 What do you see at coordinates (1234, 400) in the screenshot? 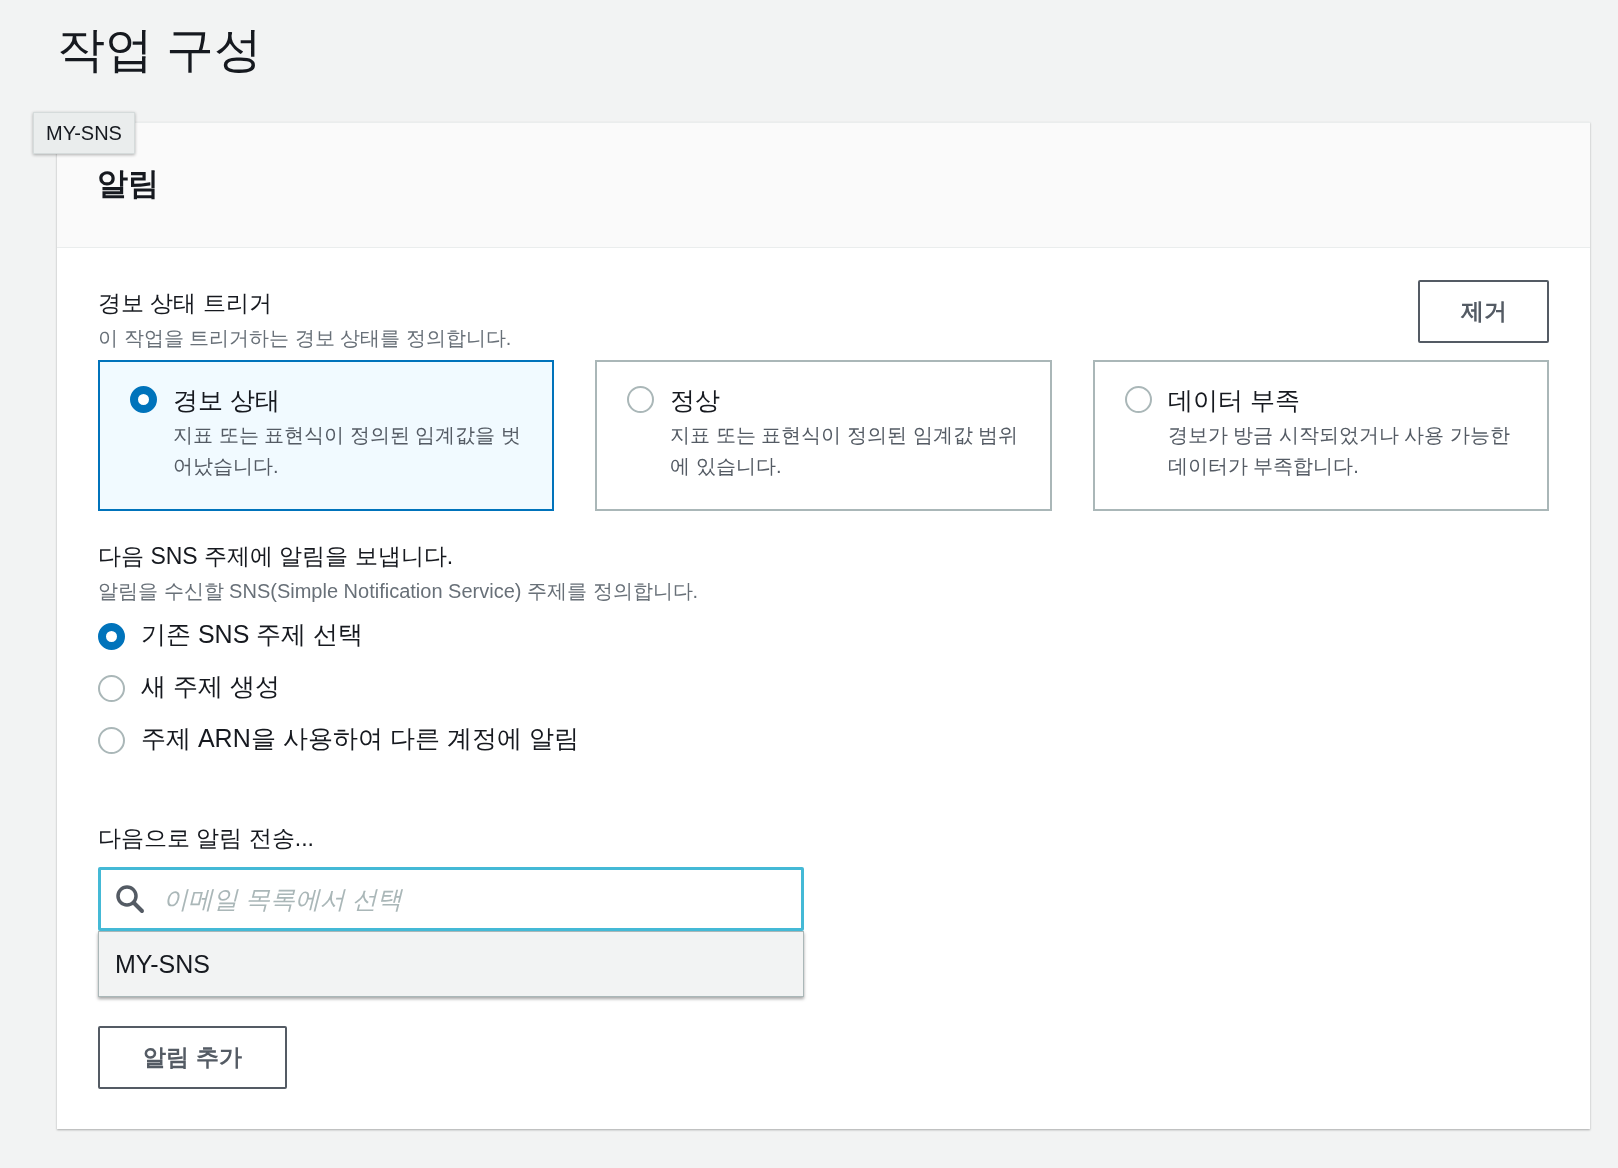
I see `option-title: 데이터 부족` at bounding box center [1234, 400].